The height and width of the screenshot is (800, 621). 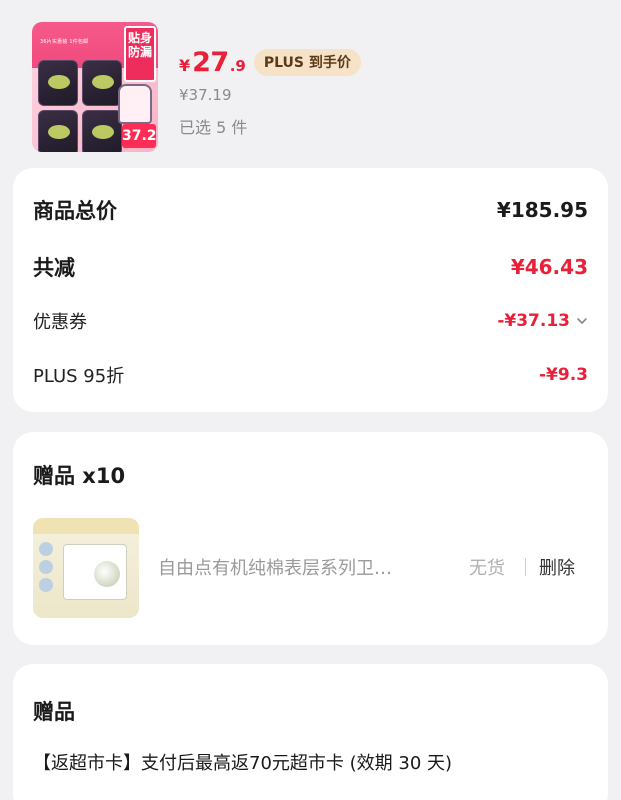 I want to click on gift-thumb-box, so click(x=95, y=572).